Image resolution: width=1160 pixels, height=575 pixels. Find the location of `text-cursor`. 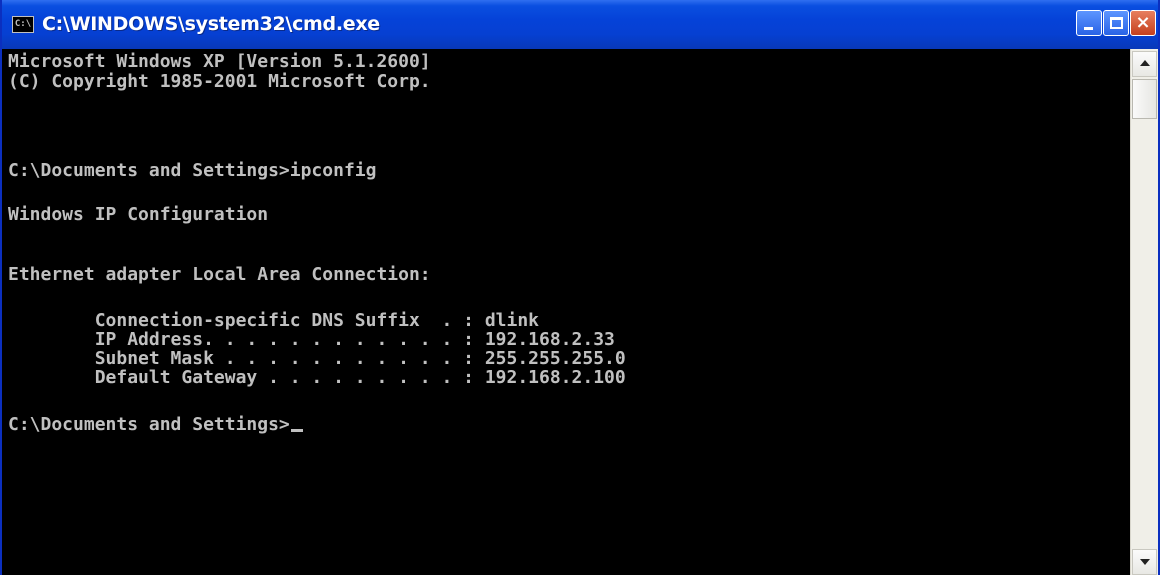

text-cursor is located at coordinates (296, 430).